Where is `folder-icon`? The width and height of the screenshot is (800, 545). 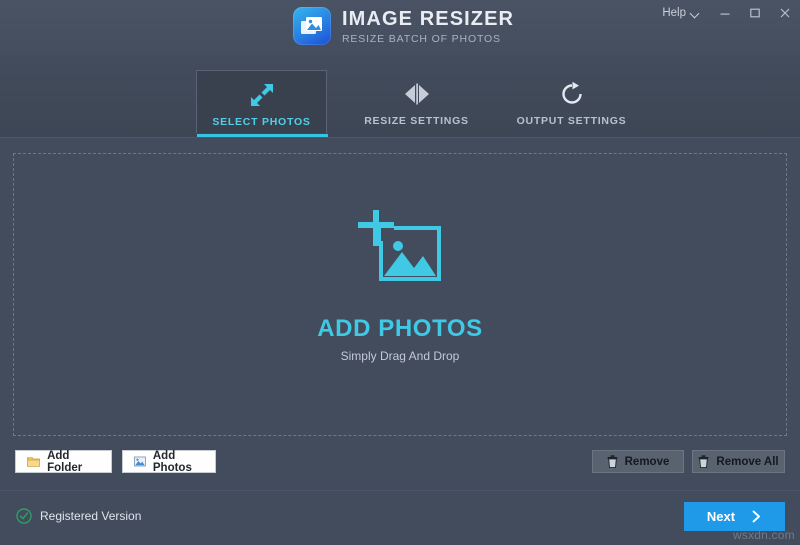 folder-icon is located at coordinates (33, 462).